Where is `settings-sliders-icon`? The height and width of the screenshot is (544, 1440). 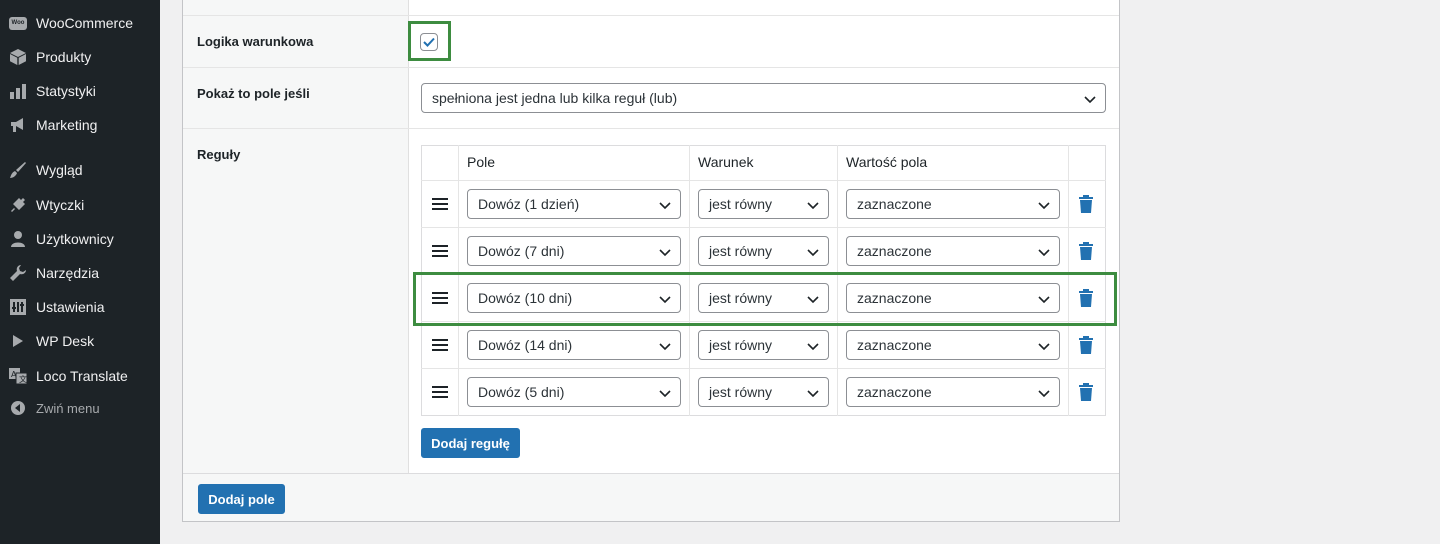 settings-sliders-icon is located at coordinates (18, 307).